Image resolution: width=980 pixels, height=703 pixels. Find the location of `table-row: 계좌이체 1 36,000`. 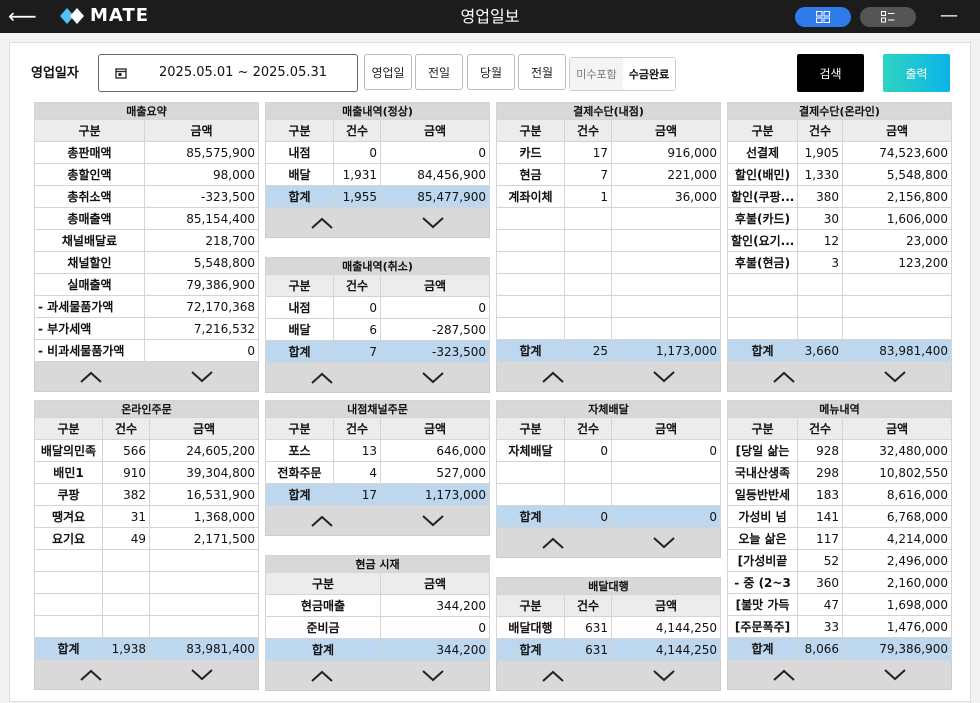

table-row: 계좌이체 1 36,000 is located at coordinates (608, 196).